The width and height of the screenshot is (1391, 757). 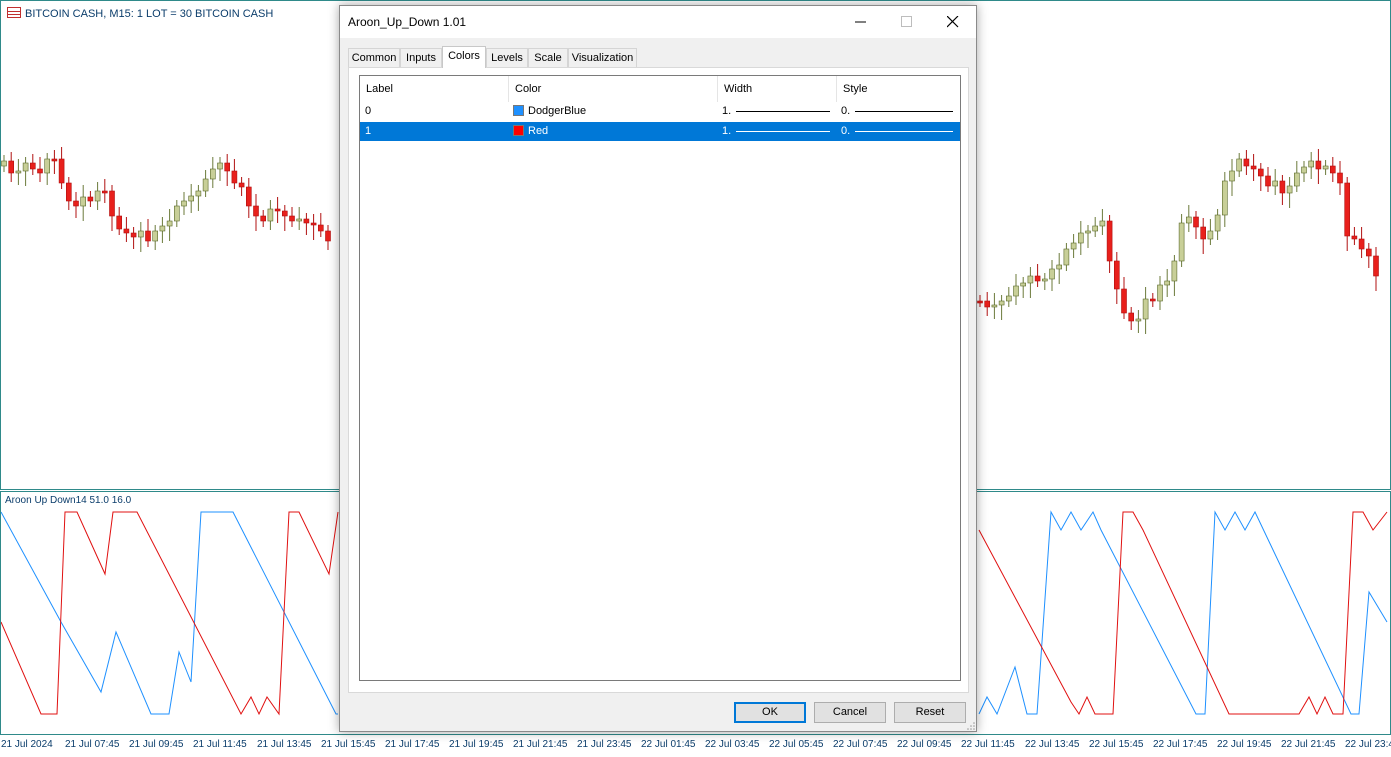 What do you see at coordinates (796, 744) in the screenshot?
I see `time-axis-label: 22 Jul 05:45` at bounding box center [796, 744].